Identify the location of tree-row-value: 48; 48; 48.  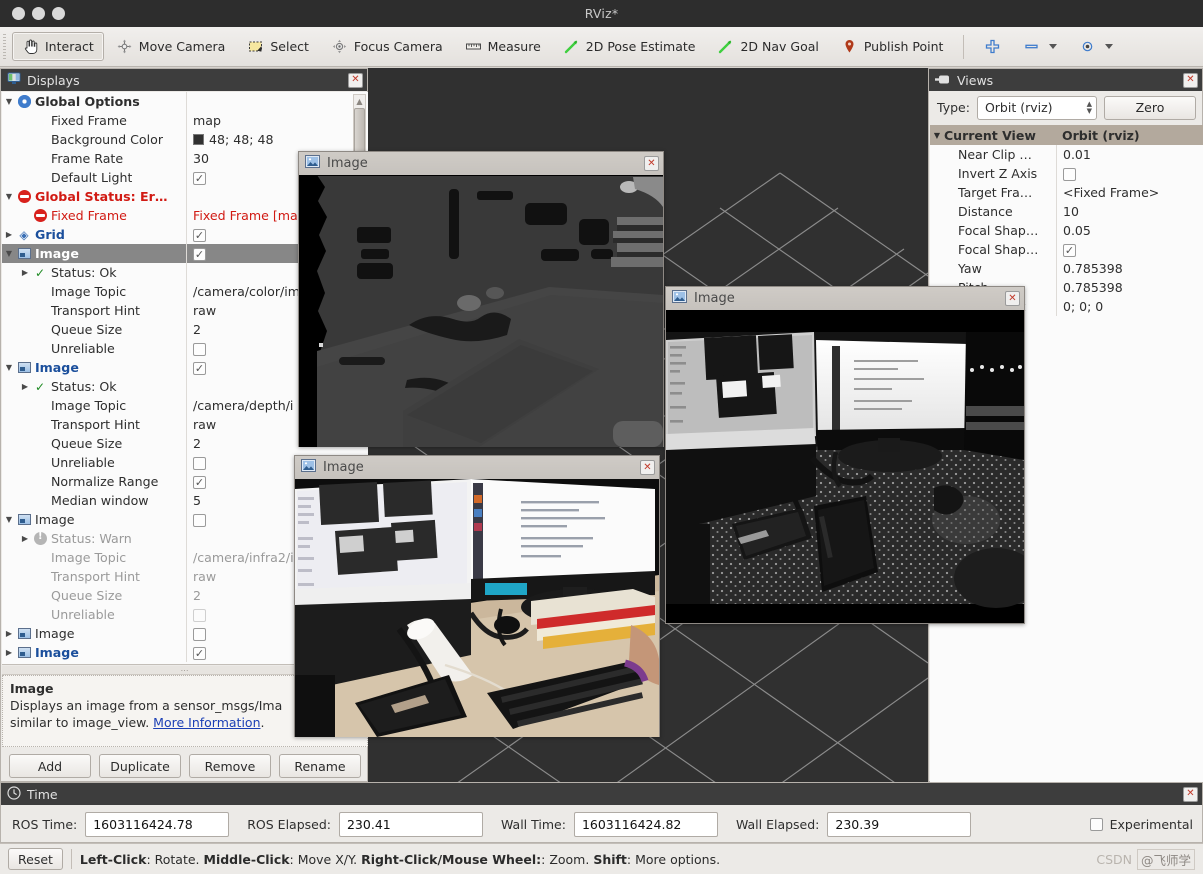
(277, 139).